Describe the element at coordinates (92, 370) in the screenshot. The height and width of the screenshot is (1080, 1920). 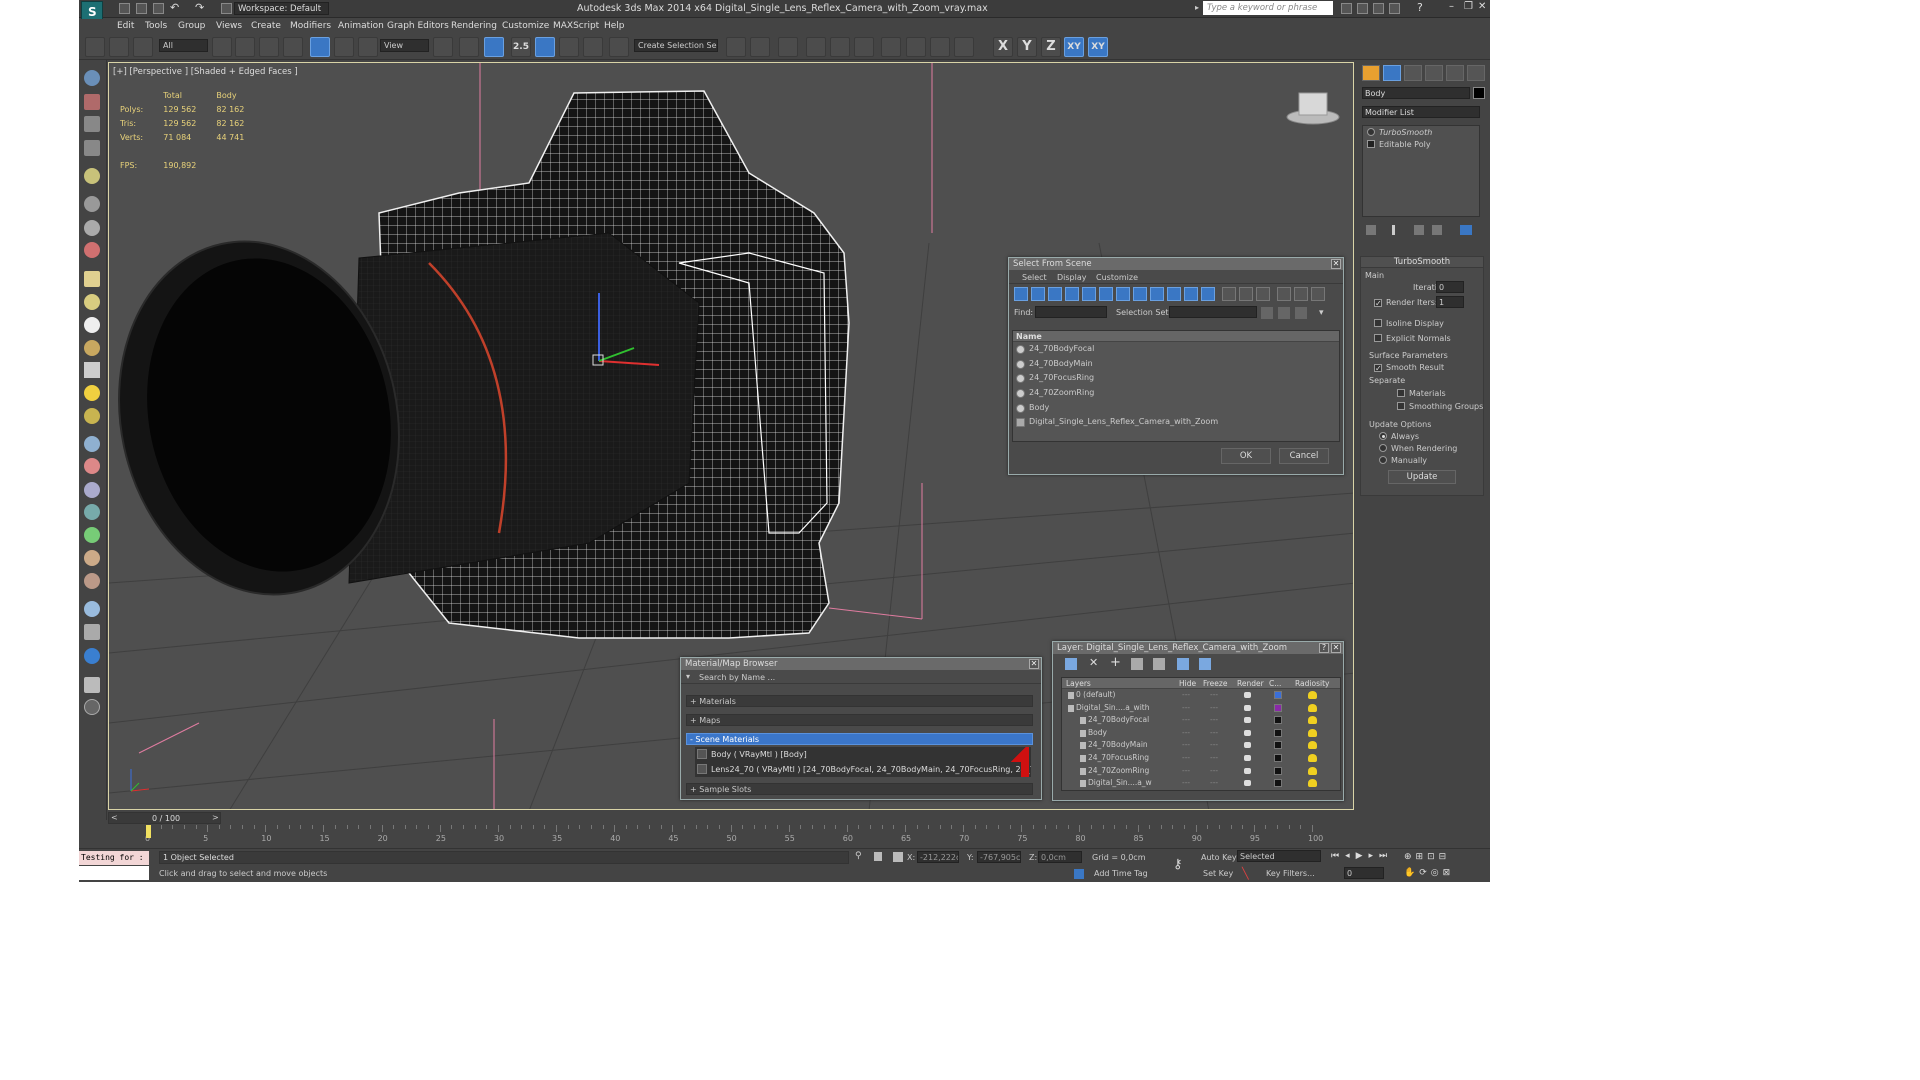
I see `cone-icon` at that location.